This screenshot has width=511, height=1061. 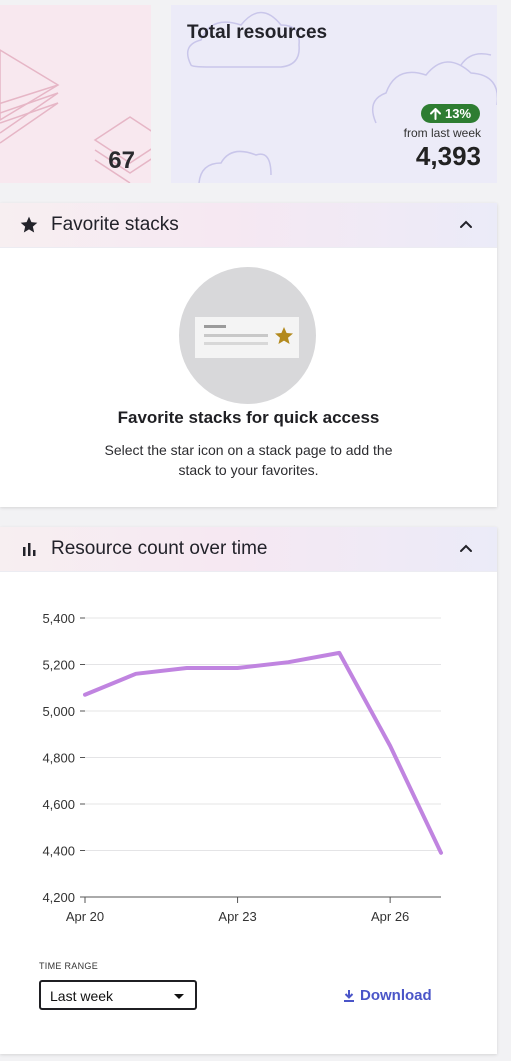 What do you see at coordinates (396, 995) in the screenshot?
I see `download-label: Download` at bounding box center [396, 995].